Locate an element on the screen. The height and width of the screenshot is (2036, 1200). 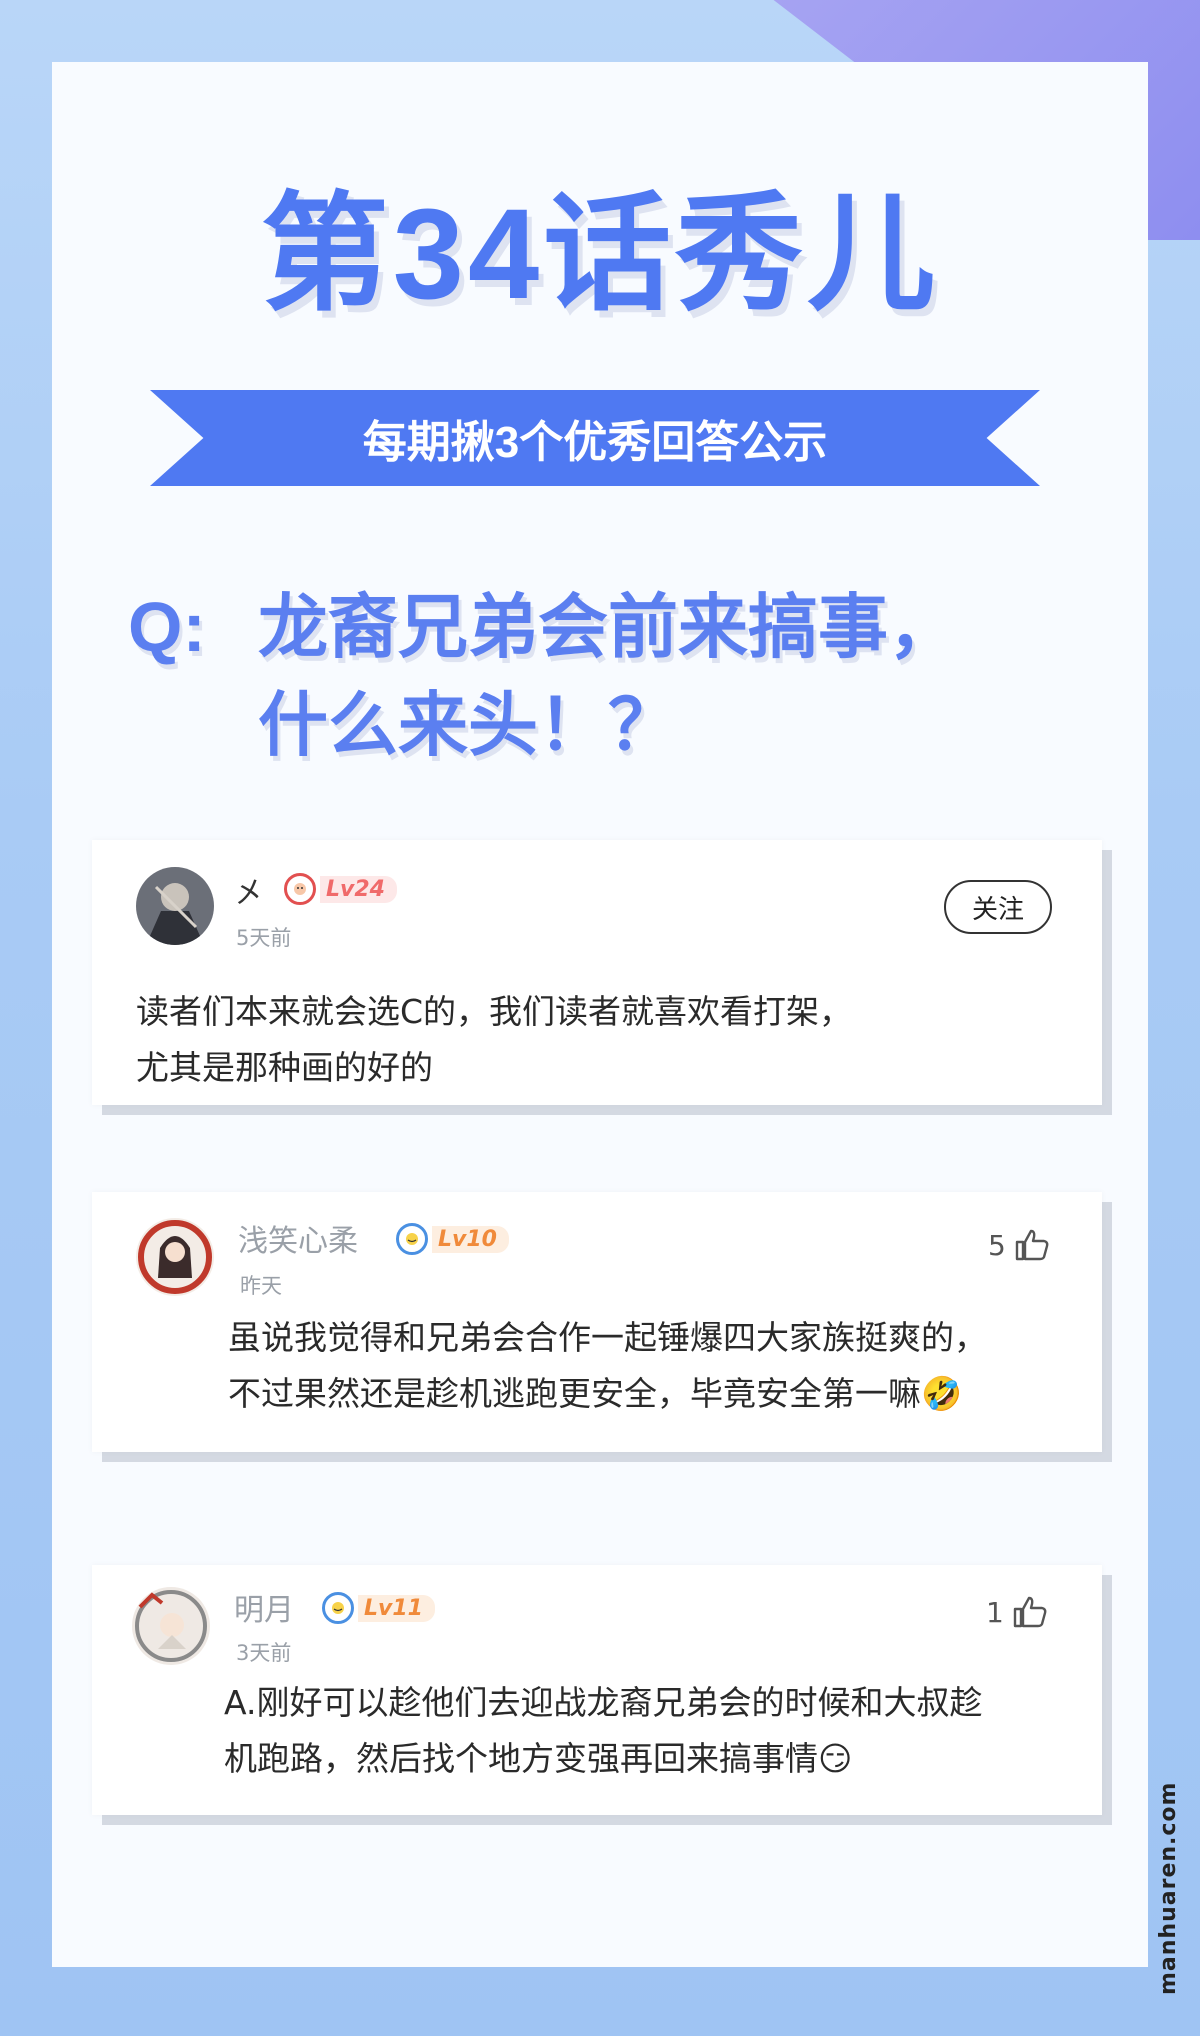
level-text: Lv24 is located at coordinates (358, 889).